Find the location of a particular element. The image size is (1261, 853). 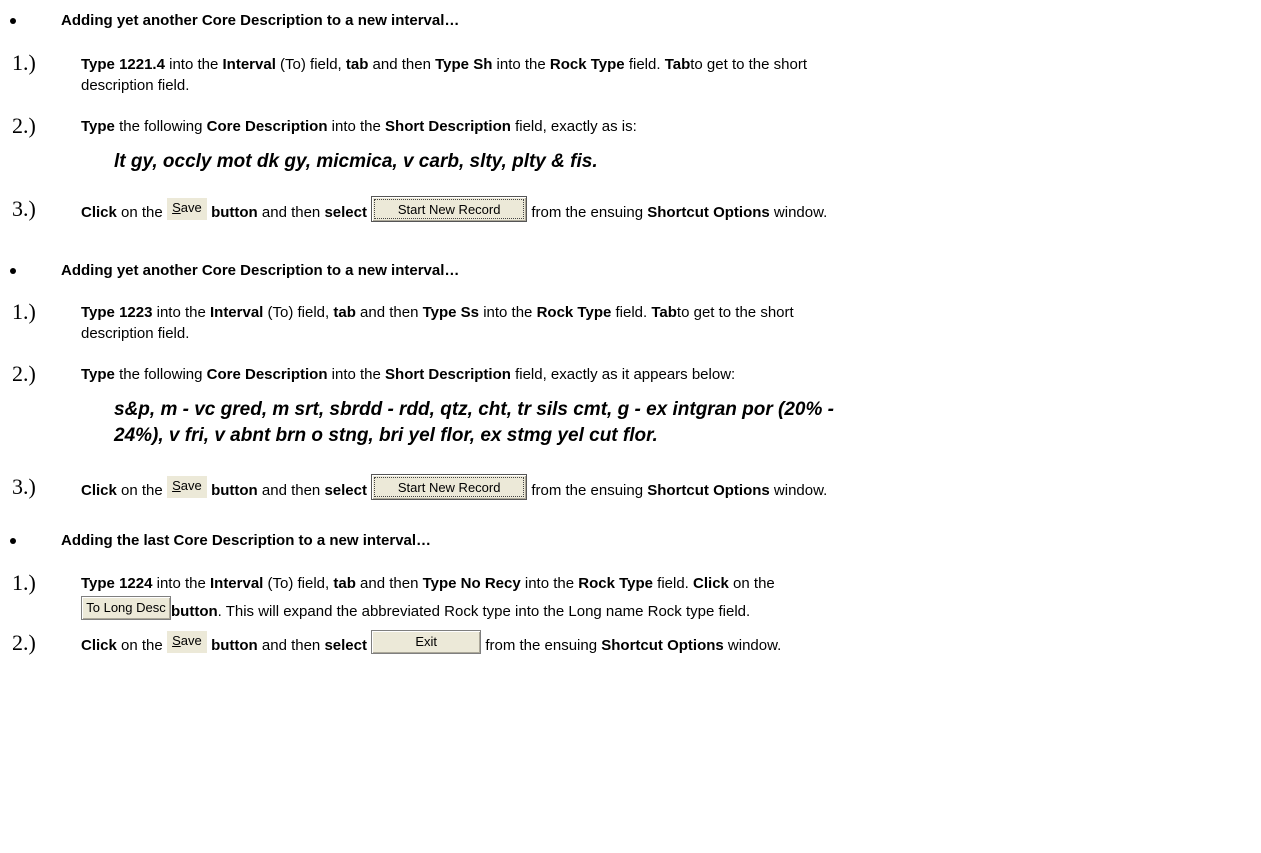

to-long-desc-button: To Long Desc is located at coordinates (126, 608).